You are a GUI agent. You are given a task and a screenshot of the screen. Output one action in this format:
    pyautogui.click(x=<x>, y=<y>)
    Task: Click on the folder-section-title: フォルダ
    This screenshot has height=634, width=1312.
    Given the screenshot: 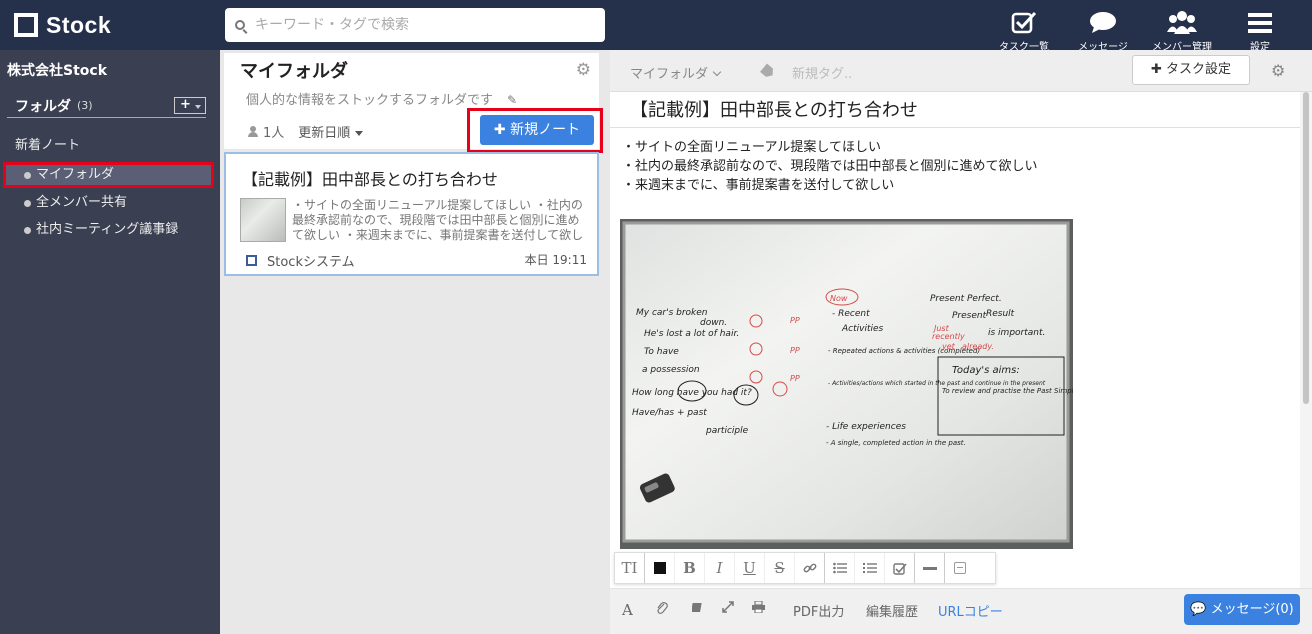 What is the action you would take?
    pyautogui.click(x=43, y=107)
    